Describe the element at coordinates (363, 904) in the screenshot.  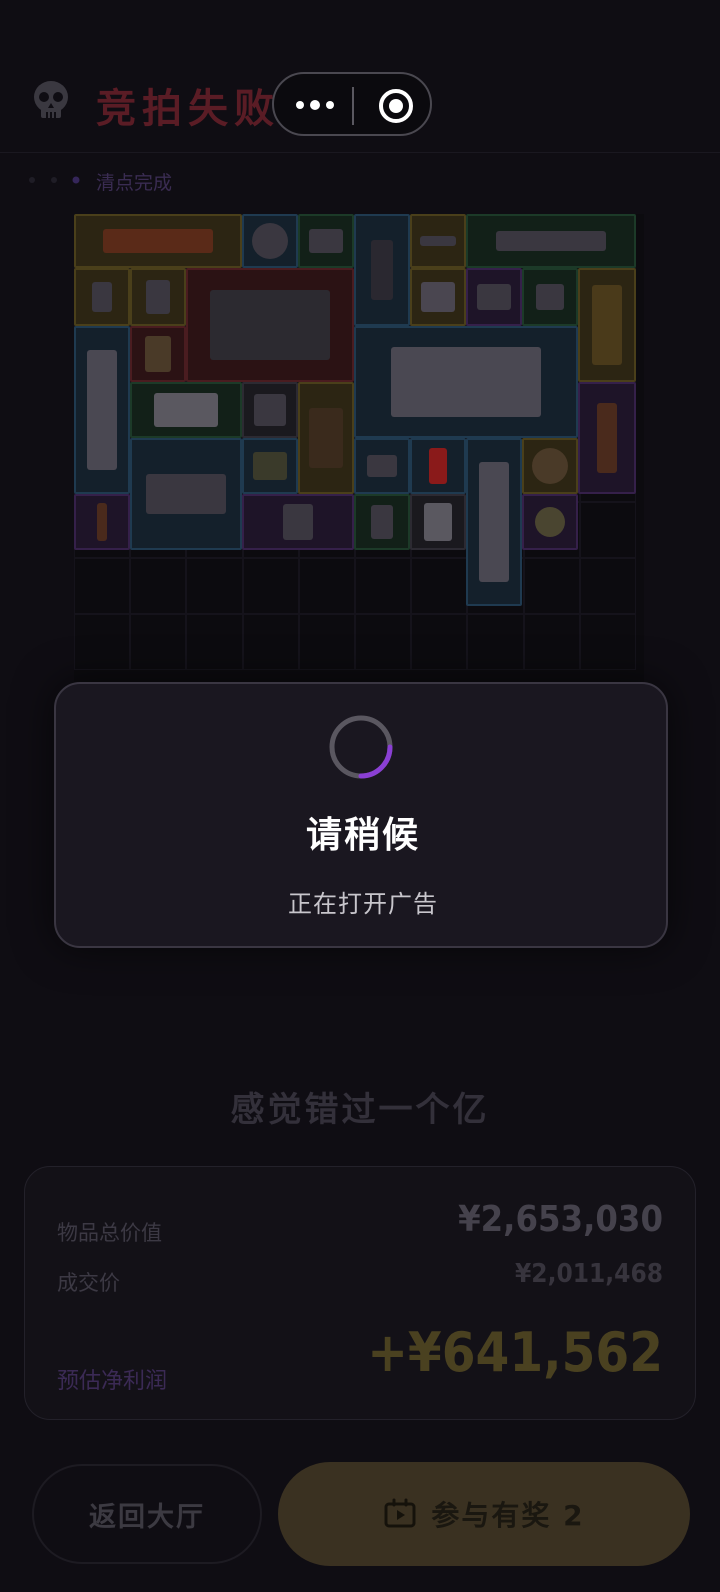
I see `modal-subtitle: 正在打开广告` at that location.